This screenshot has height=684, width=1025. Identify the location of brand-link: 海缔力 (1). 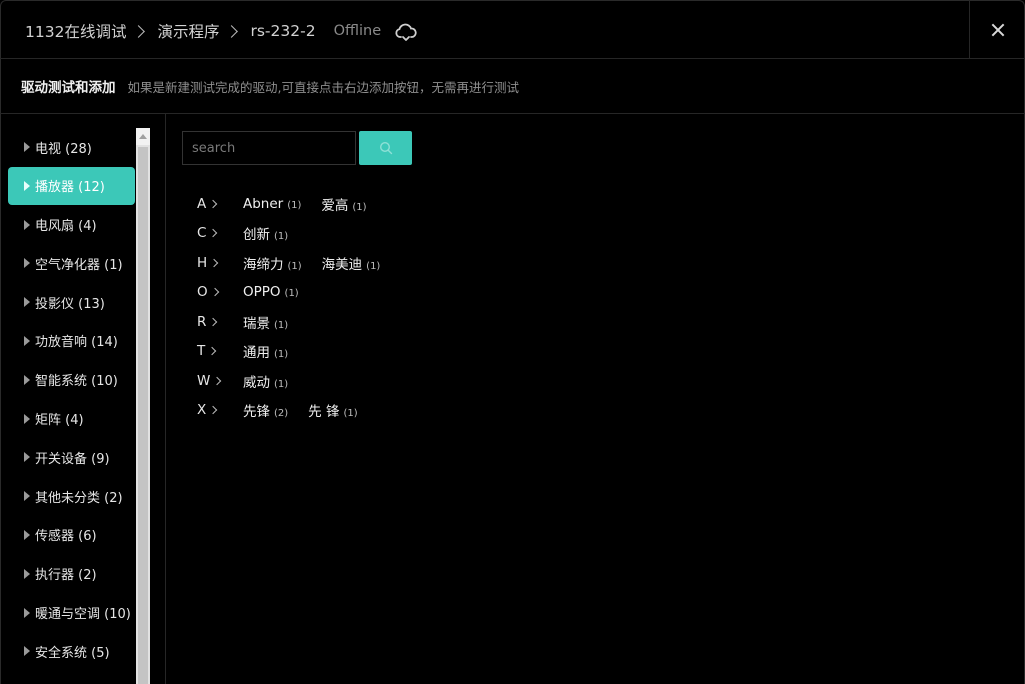
(272, 263).